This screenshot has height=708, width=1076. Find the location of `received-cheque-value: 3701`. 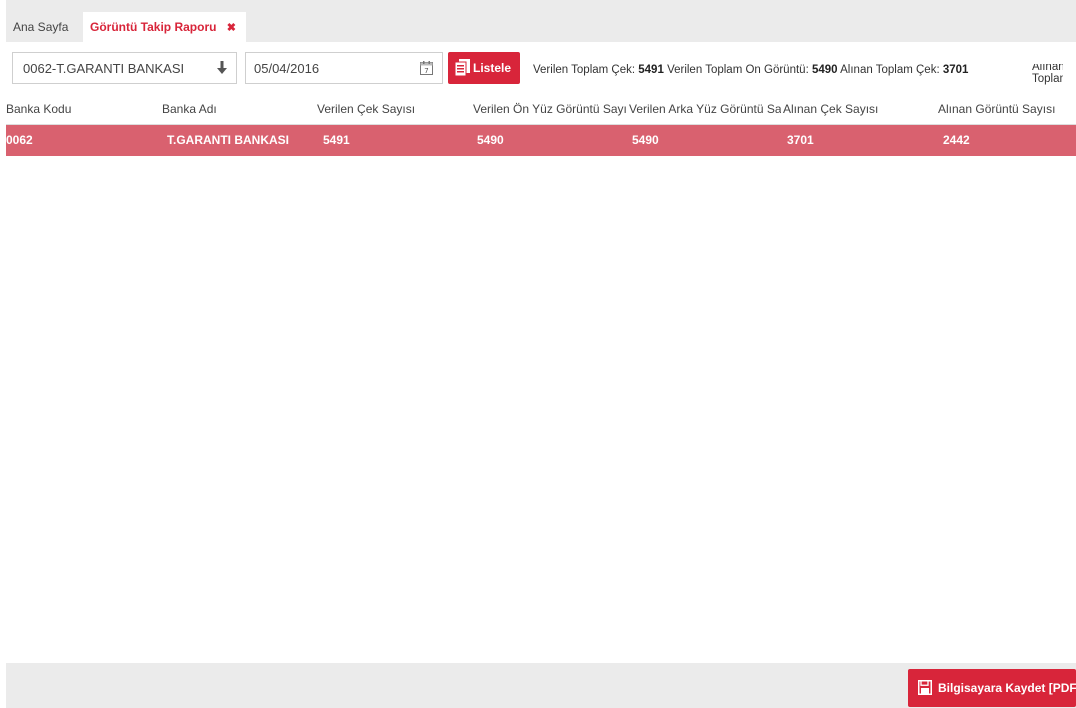

received-cheque-value: 3701 is located at coordinates (955, 70).